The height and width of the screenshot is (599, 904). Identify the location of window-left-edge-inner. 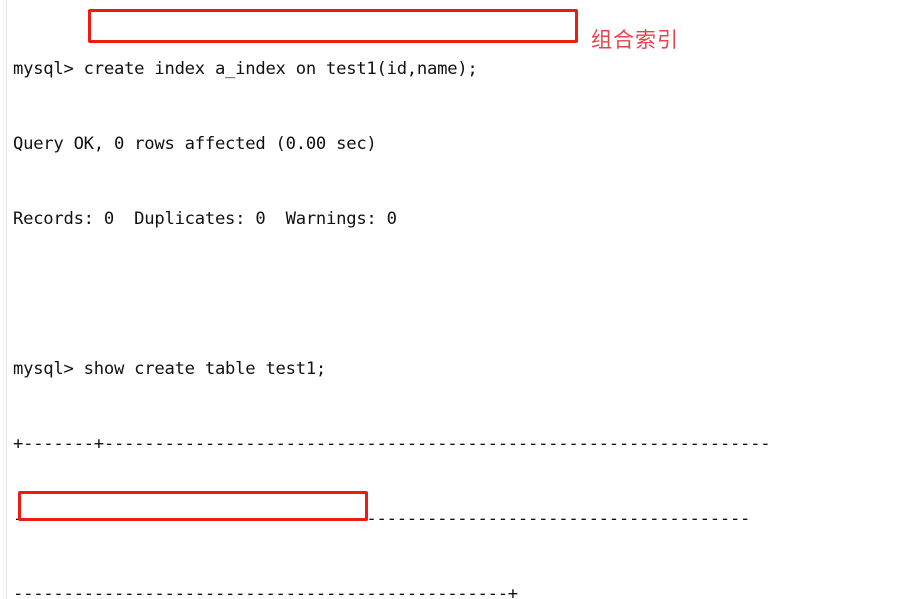
(6, 299).